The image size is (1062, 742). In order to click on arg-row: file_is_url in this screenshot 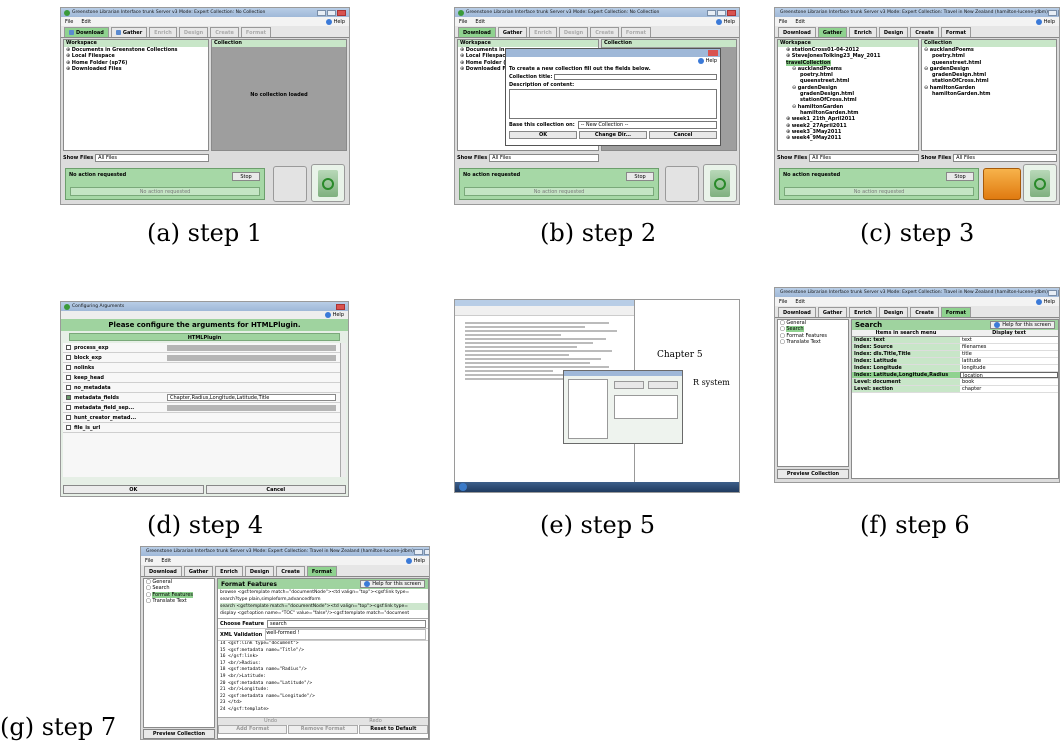, I will do `click(204, 428)`.